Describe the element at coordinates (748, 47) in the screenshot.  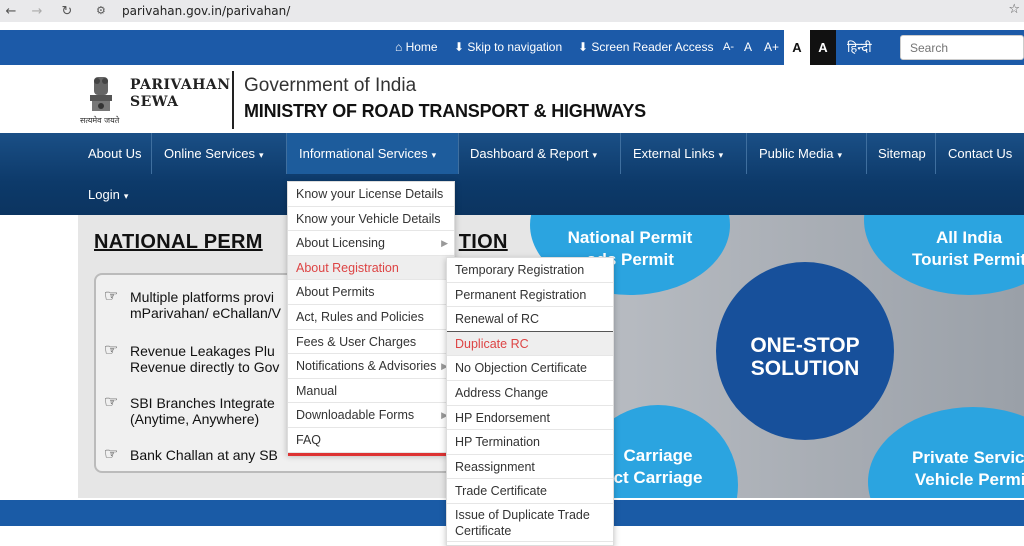
I see `font-normal-button: A` at that location.